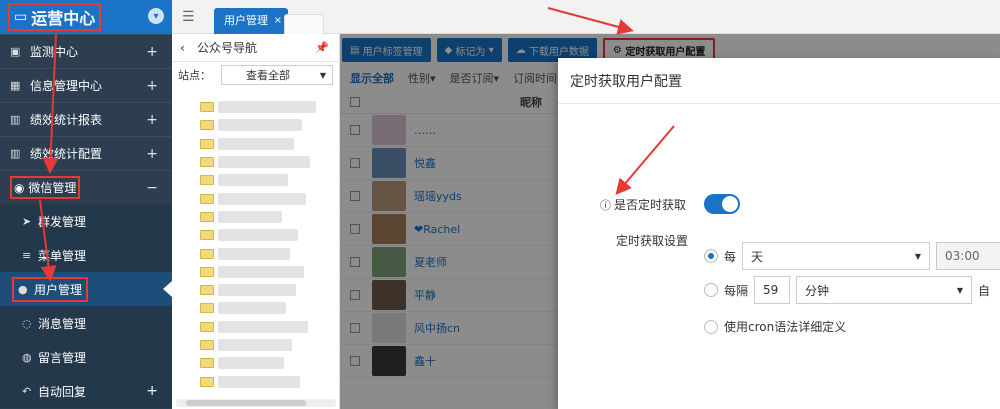 The height and width of the screenshot is (409, 1000). Describe the element at coordinates (652, 241) in the screenshot. I see `schedule-settings-label: 定时获取设置` at that location.